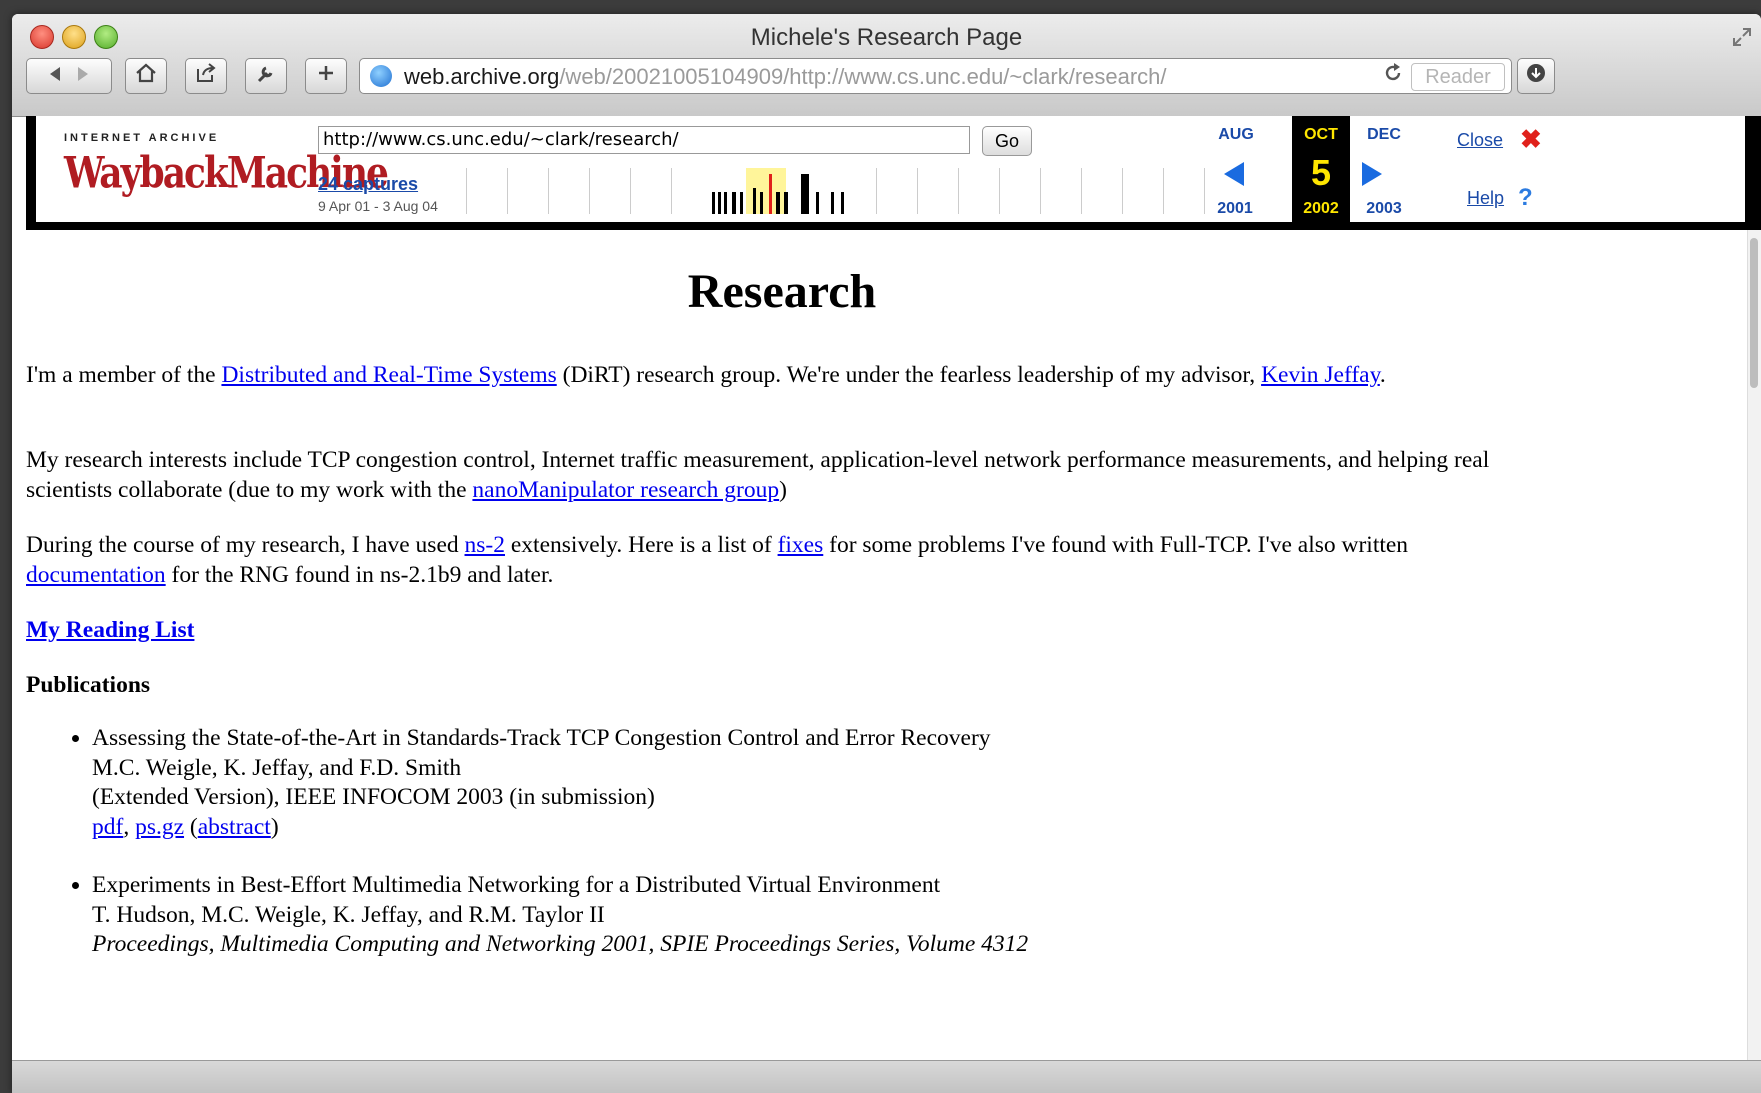 The image size is (1761, 1093). What do you see at coordinates (142, 138) in the screenshot?
I see `internet-archive-label: INTERNET ARCHIVE` at bounding box center [142, 138].